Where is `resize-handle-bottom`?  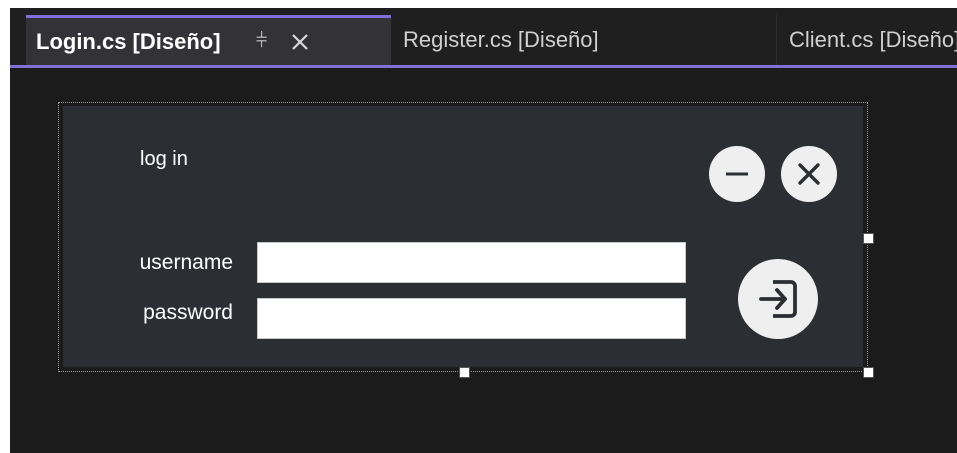 resize-handle-bottom is located at coordinates (464, 372).